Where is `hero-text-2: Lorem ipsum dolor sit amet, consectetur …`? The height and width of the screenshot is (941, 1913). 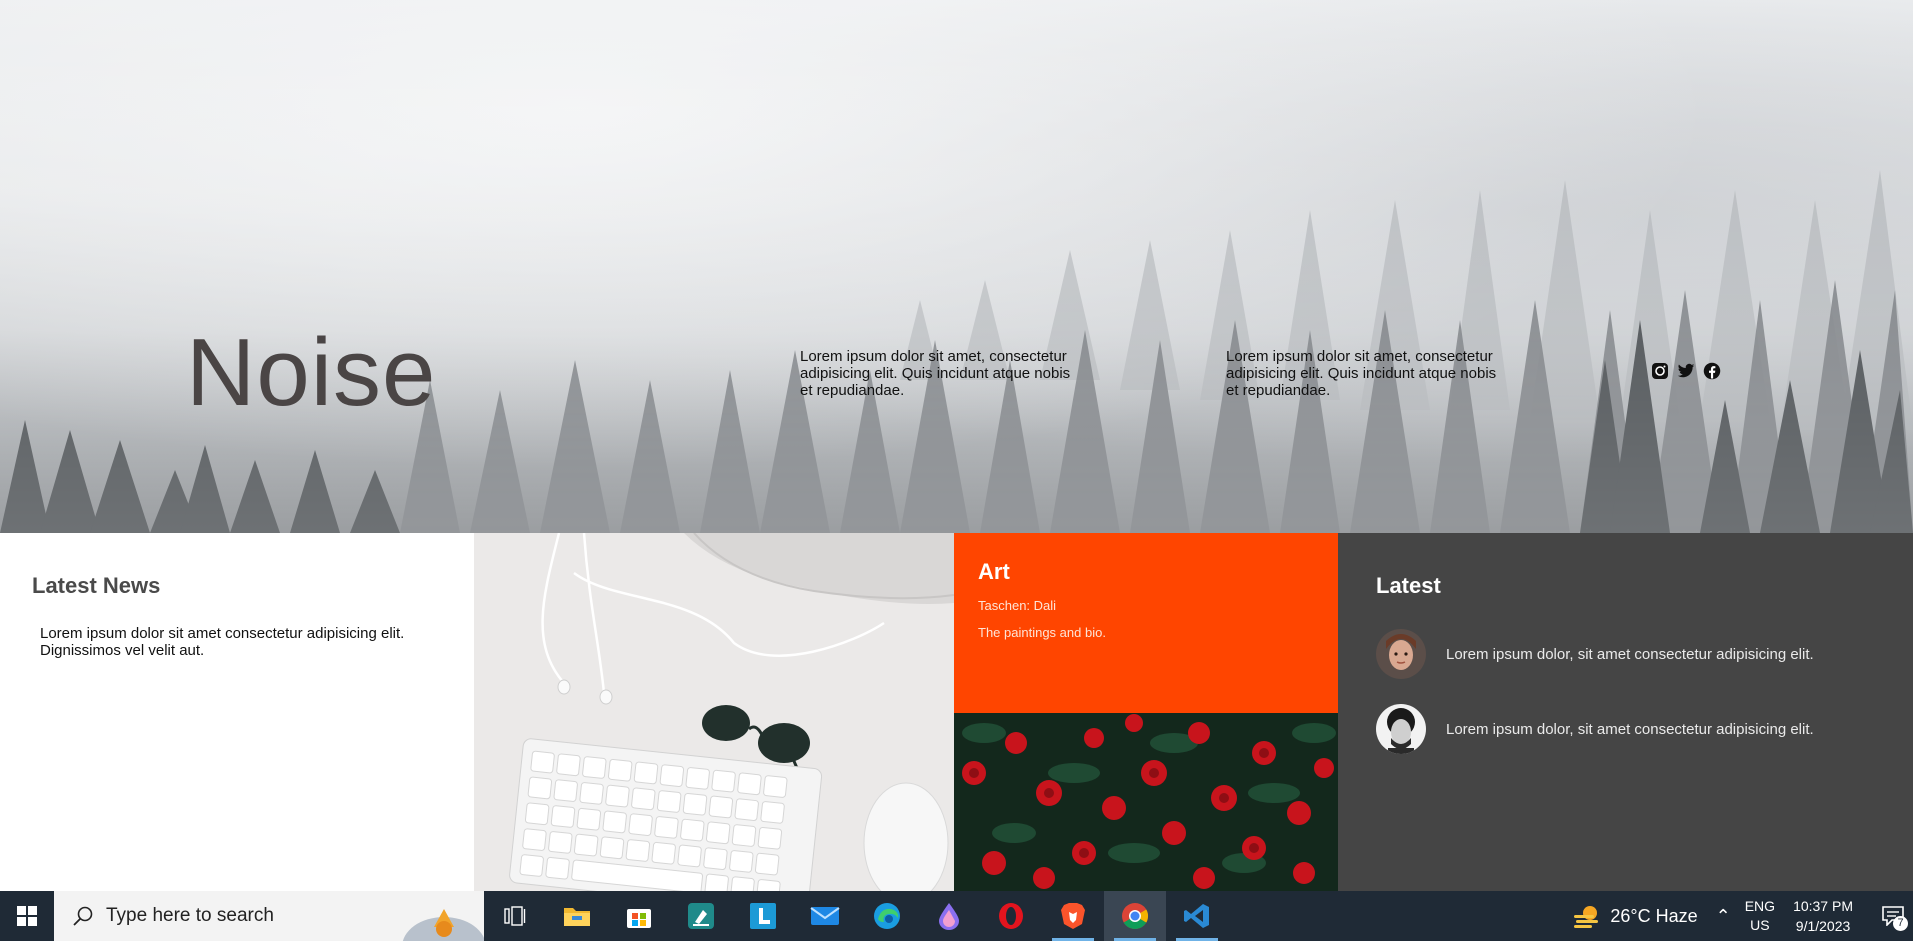
hero-text-2: Lorem ipsum dolor sit amet, consectetur … is located at coordinates (1361, 373).